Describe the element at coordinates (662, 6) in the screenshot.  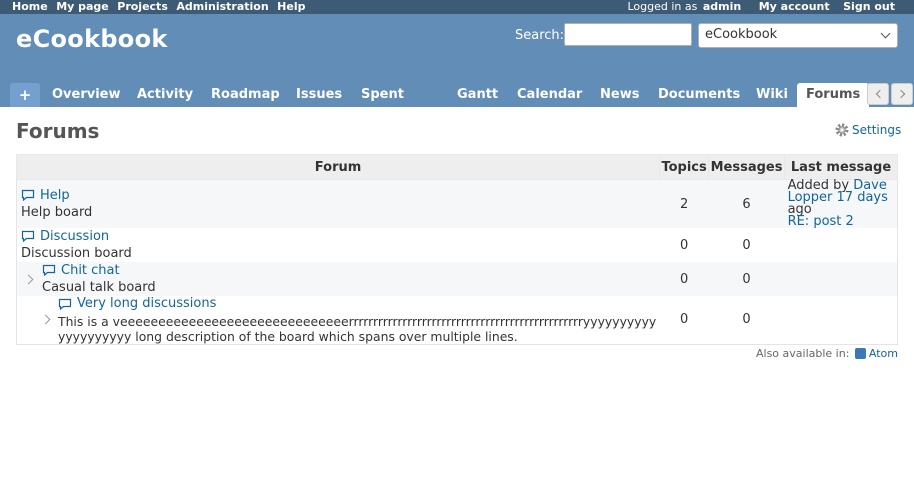
I see `logged-in-label: Logged in as` at that location.